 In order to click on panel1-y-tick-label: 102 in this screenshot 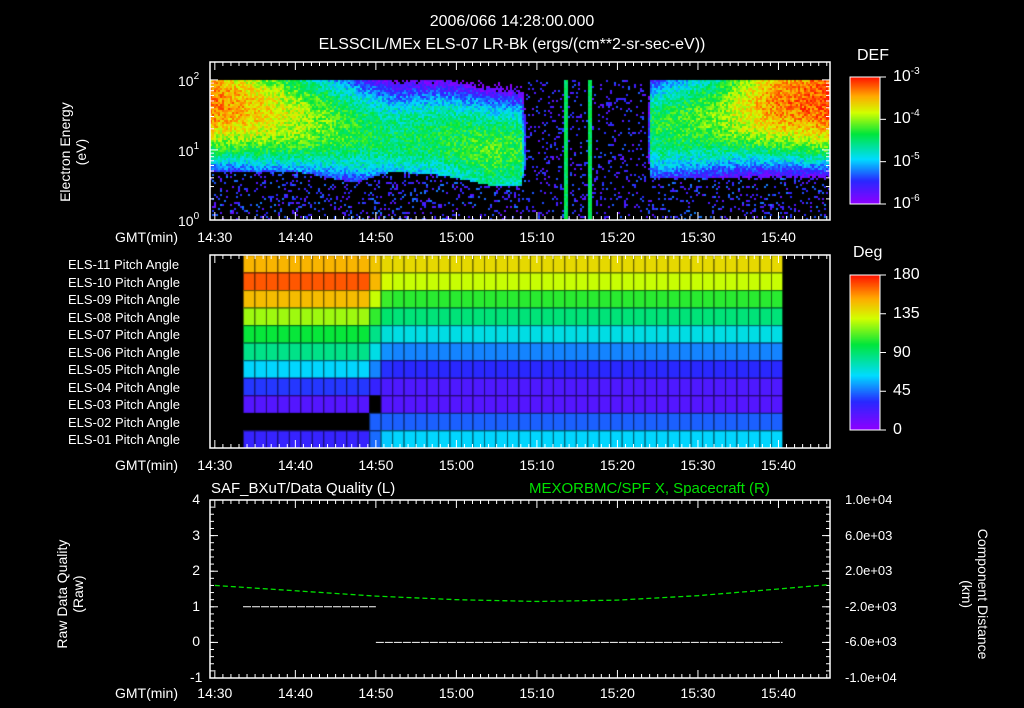, I will do `click(189, 79)`.